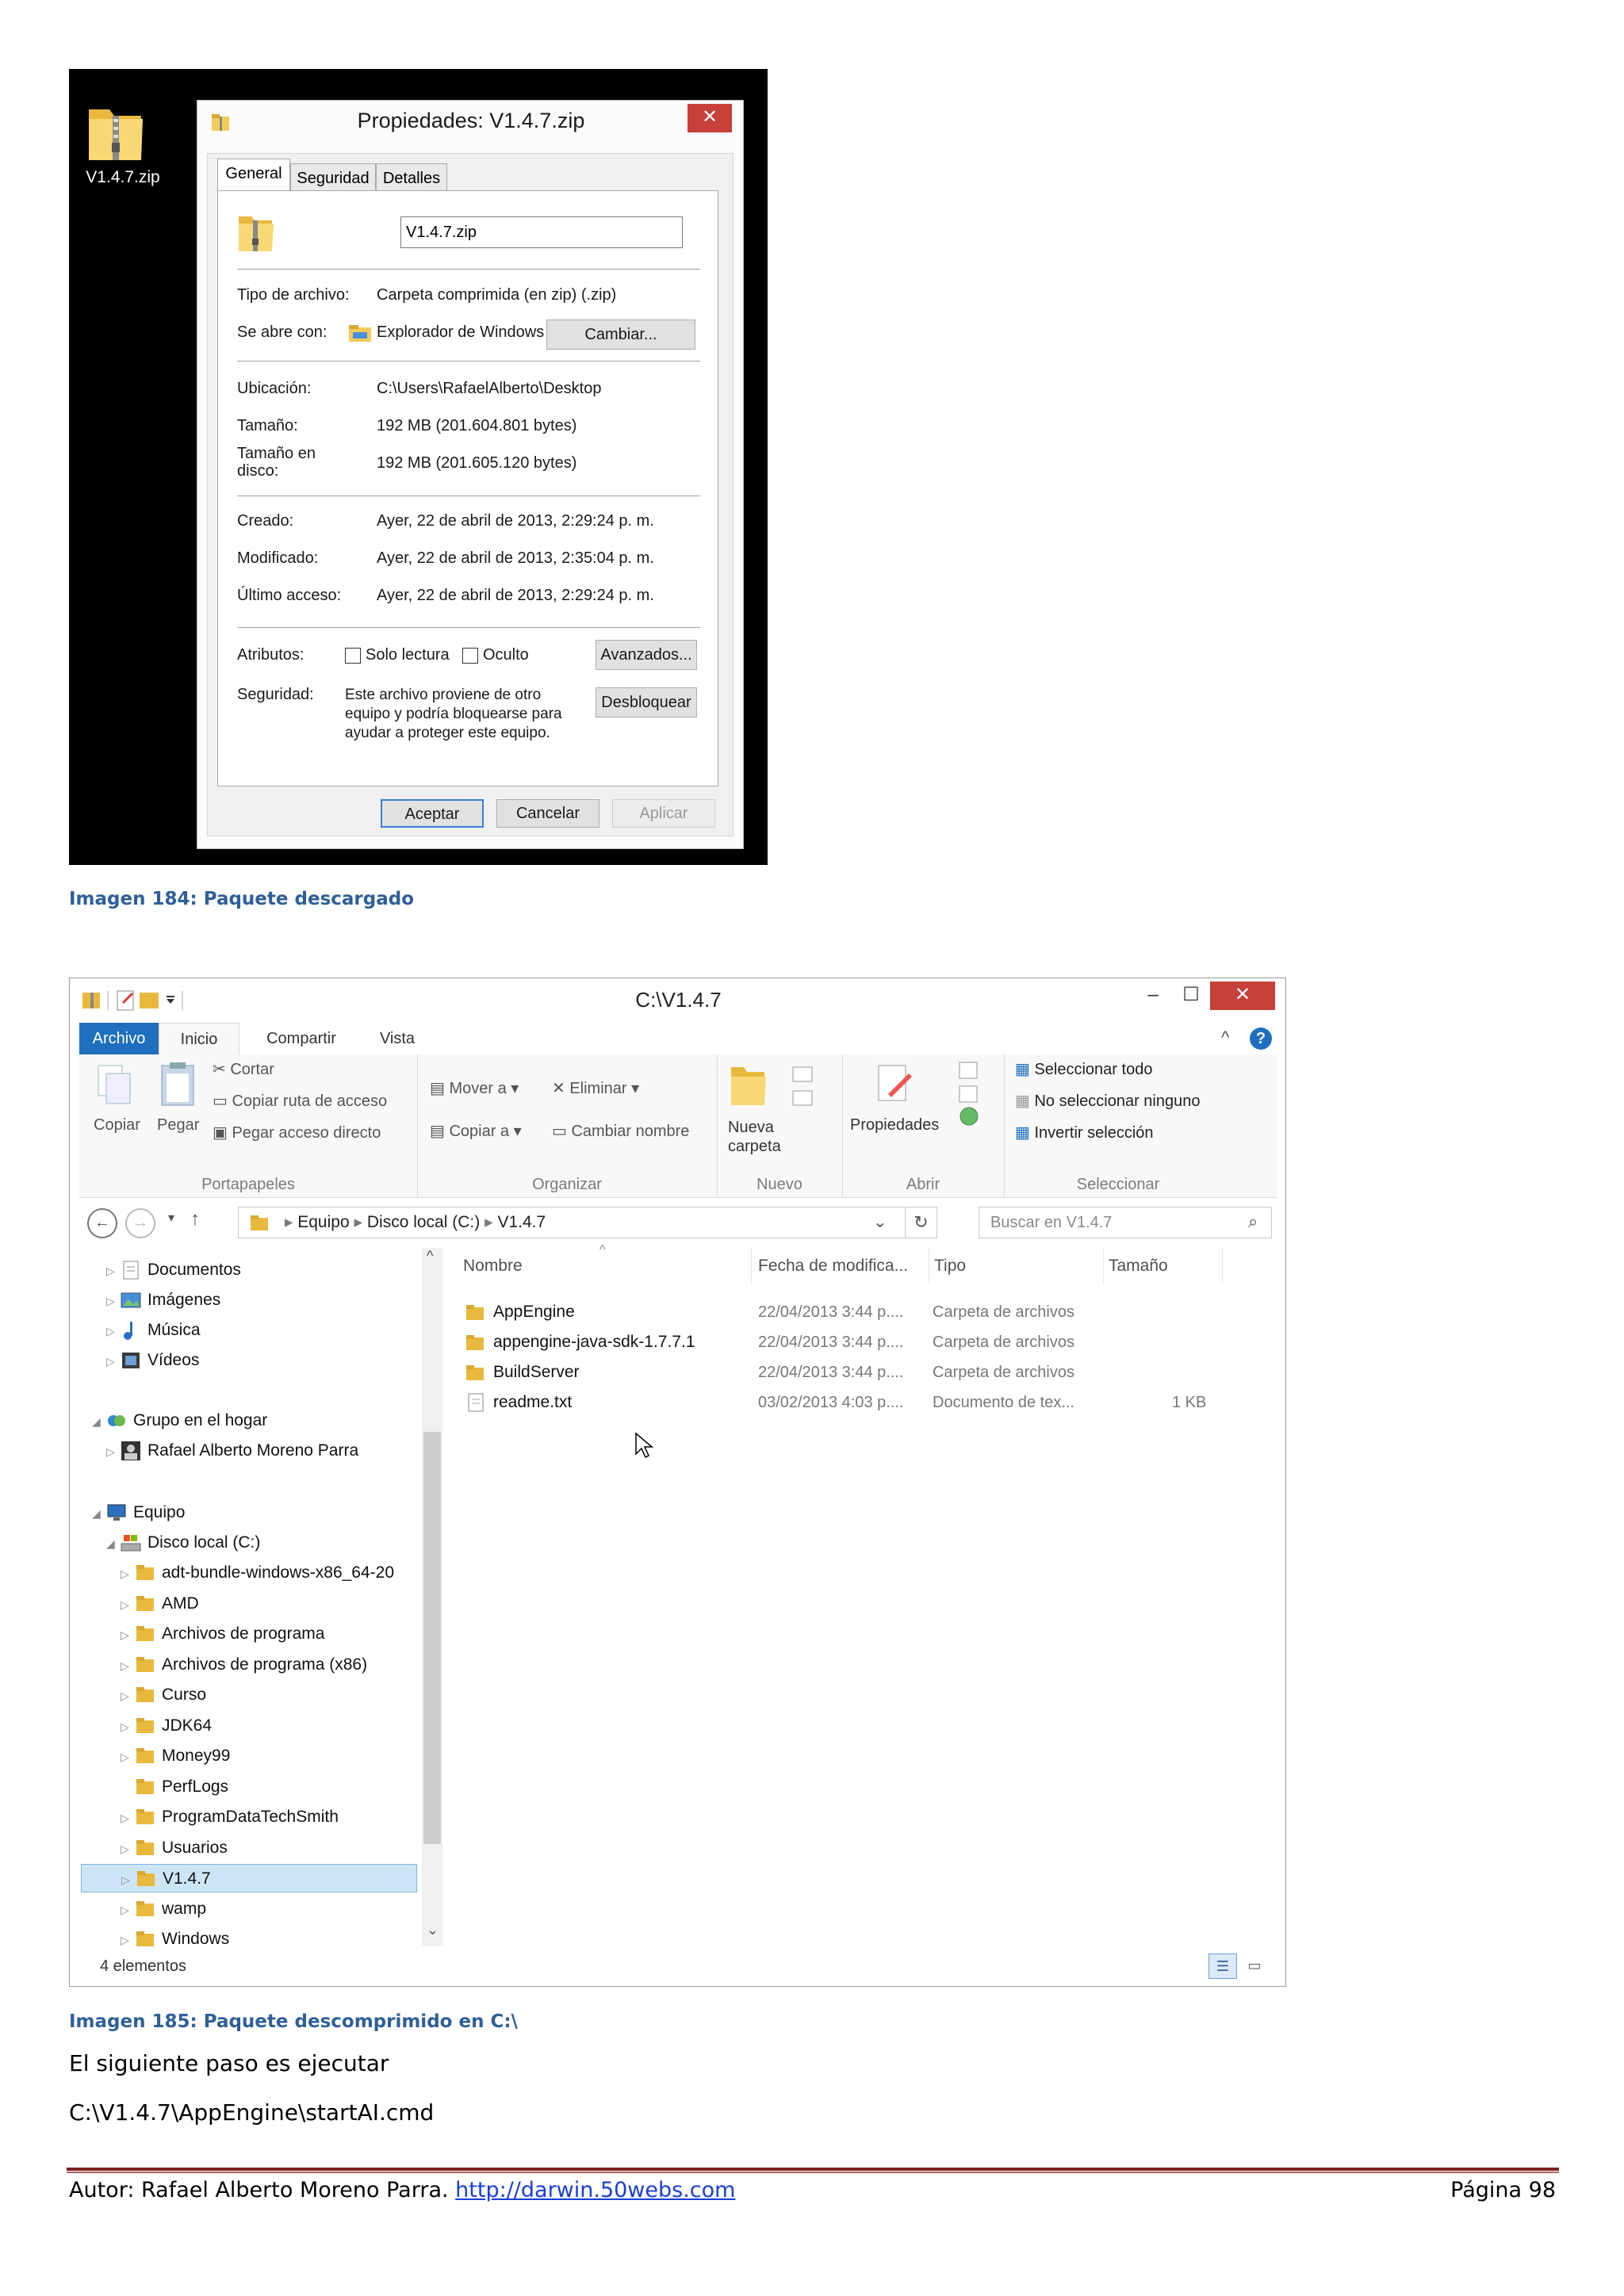 The width and height of the screenshot is (1624, 2296). I want to click on nav-scroll-thumb, so click(432, 1638).